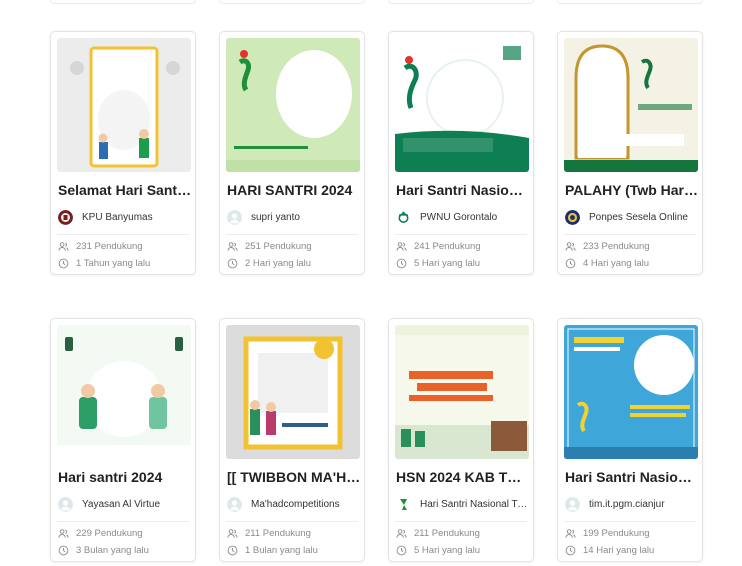  I want to click on author-name: Ma'hadcompetitions, so click(295, 504).